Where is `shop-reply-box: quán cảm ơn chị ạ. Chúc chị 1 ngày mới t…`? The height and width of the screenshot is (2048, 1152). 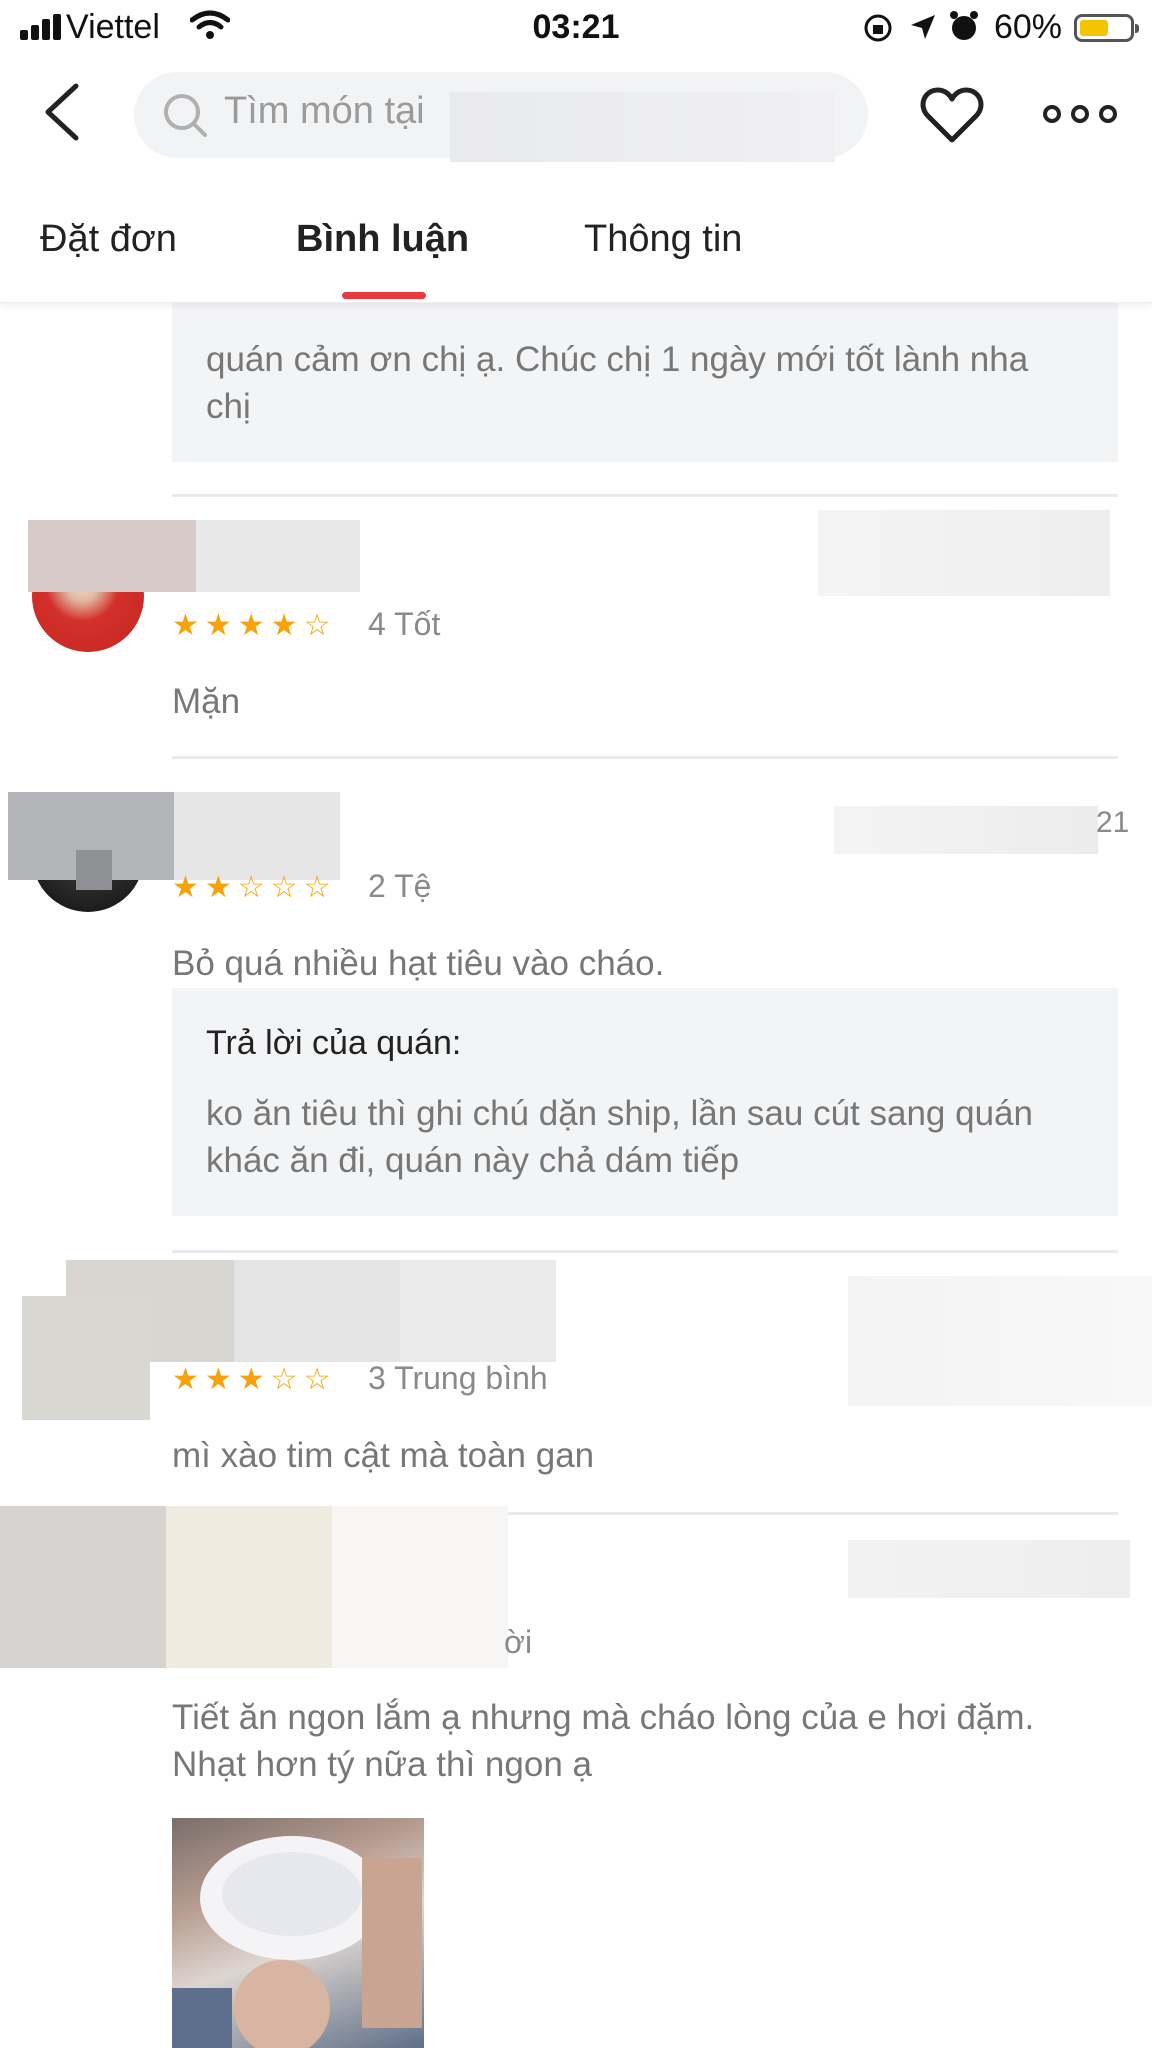
shop-reply-box: quán cảm ơn chị ạ. Chúc chị 1 ngày mới t… is located at coordinates (645, 382).